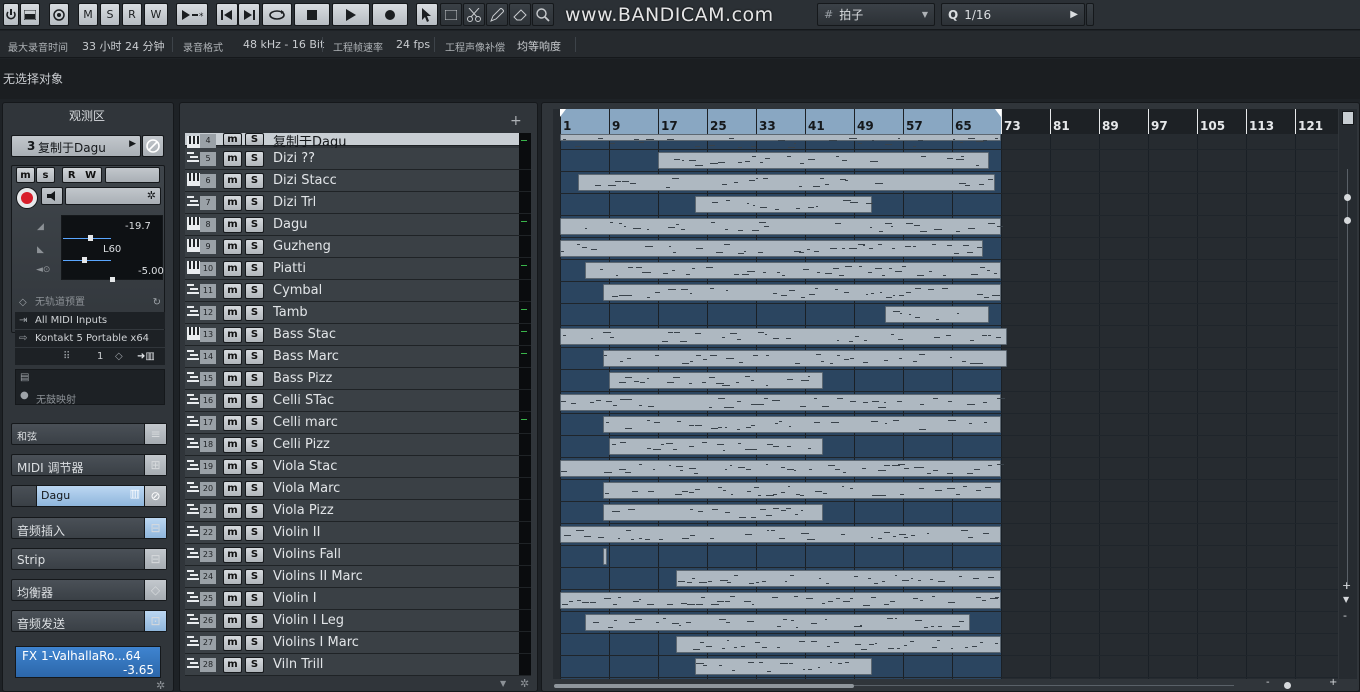  I want to click on track-name: Viln Trill, so click(298, 664).